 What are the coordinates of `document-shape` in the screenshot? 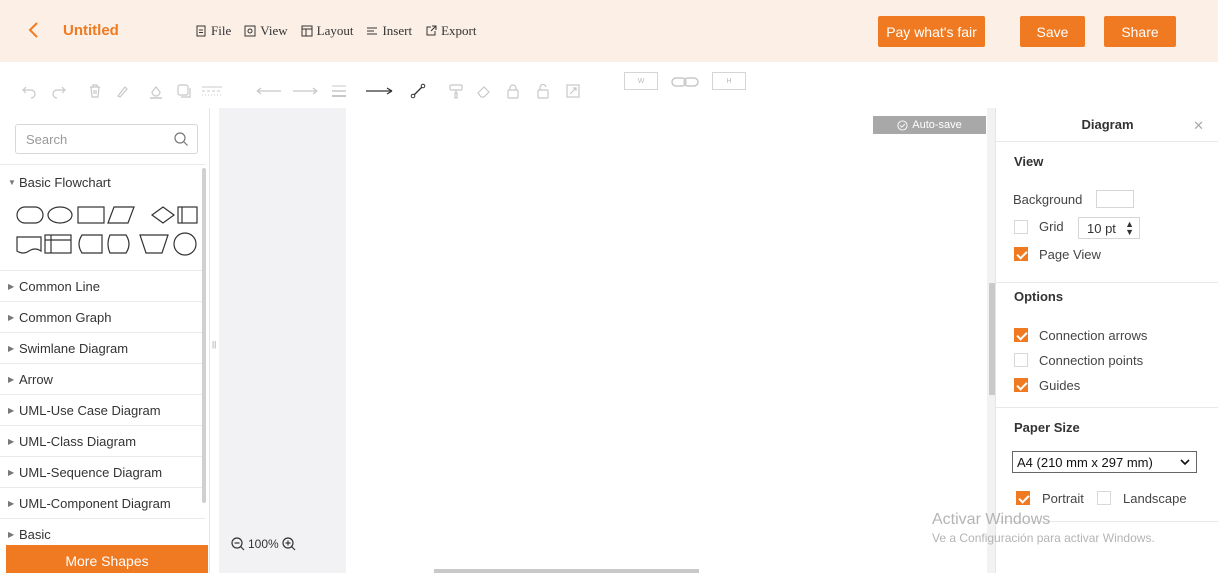 It's located at (29, 245).